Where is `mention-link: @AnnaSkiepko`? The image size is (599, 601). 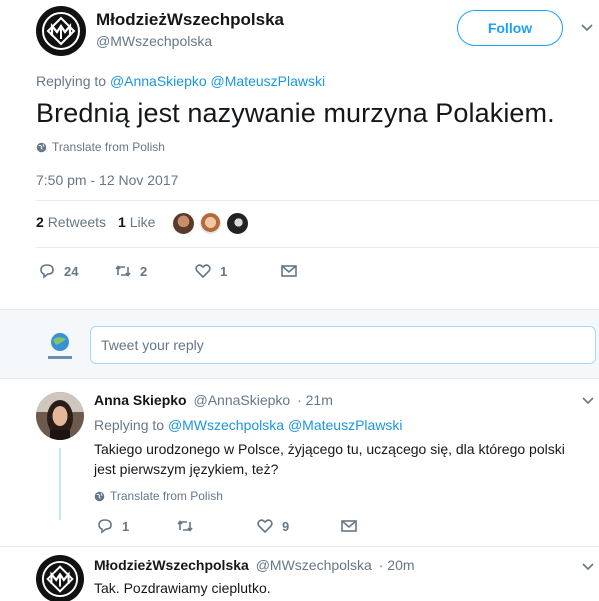
mention-link: @AnnaSkiepko is located at coordinates (158, 81).